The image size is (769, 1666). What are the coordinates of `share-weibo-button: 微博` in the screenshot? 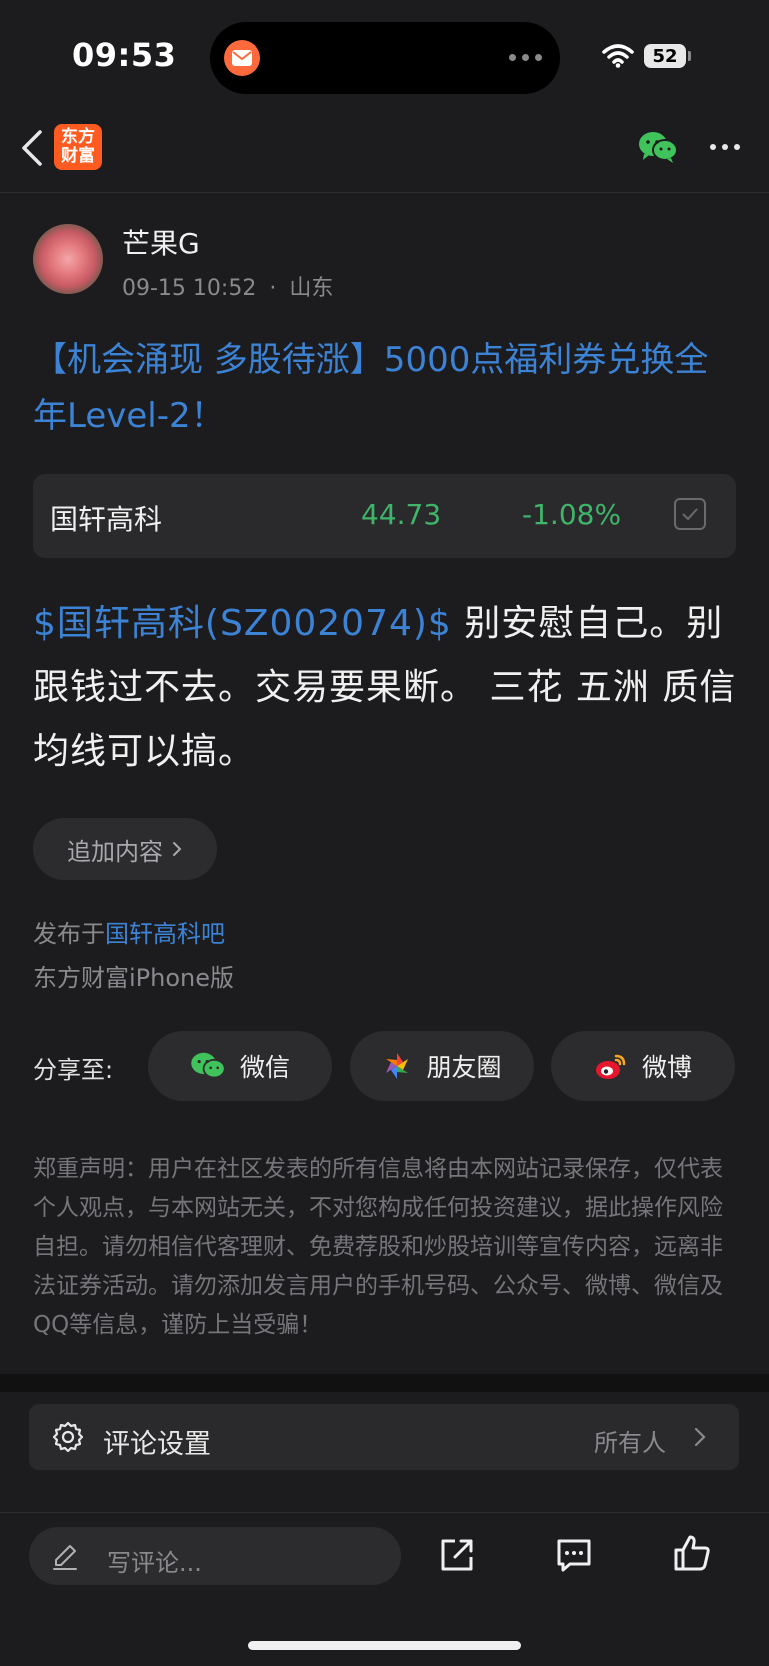 It's located at (643, 1066).